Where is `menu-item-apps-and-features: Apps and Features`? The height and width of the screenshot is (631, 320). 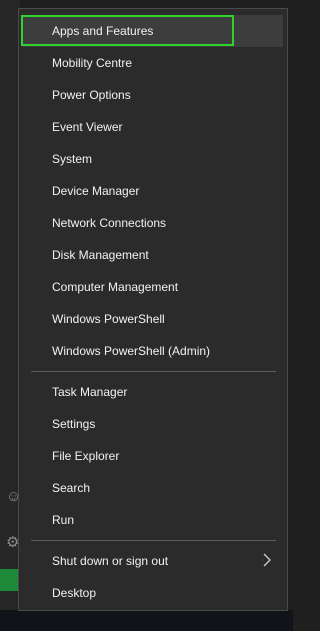 menu-item-apps-and-features: Apps and Features is located at coordinates (153, 31).